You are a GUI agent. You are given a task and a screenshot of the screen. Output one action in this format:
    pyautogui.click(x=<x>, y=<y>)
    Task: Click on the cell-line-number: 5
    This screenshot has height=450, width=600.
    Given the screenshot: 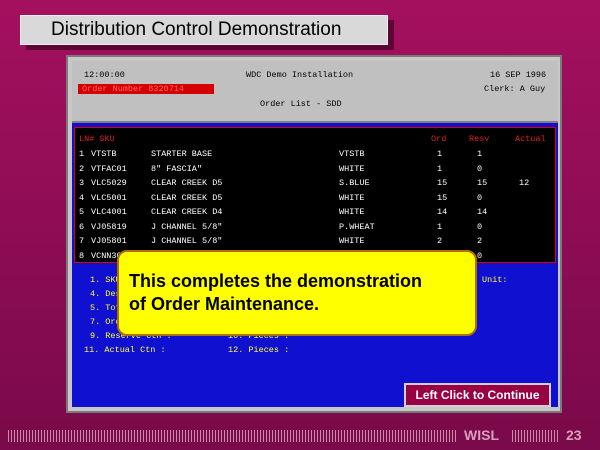 What is the action you would take?
    pyautogui.click(x=82, y=212)
    